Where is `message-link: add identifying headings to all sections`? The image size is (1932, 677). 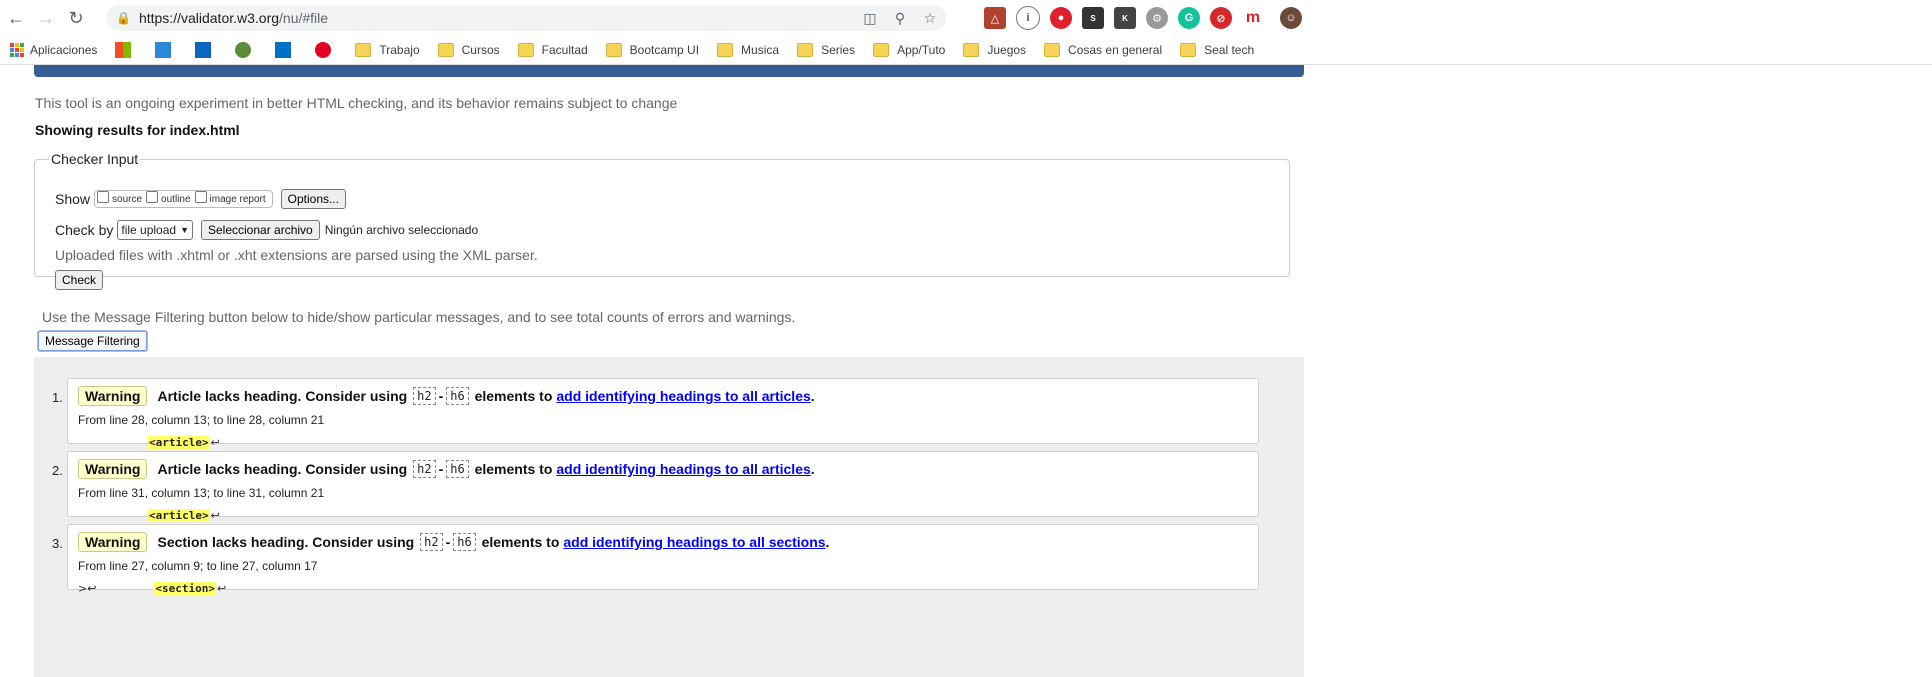 message-link: add identifying headings to all sections is located at coordinates (694, 542).